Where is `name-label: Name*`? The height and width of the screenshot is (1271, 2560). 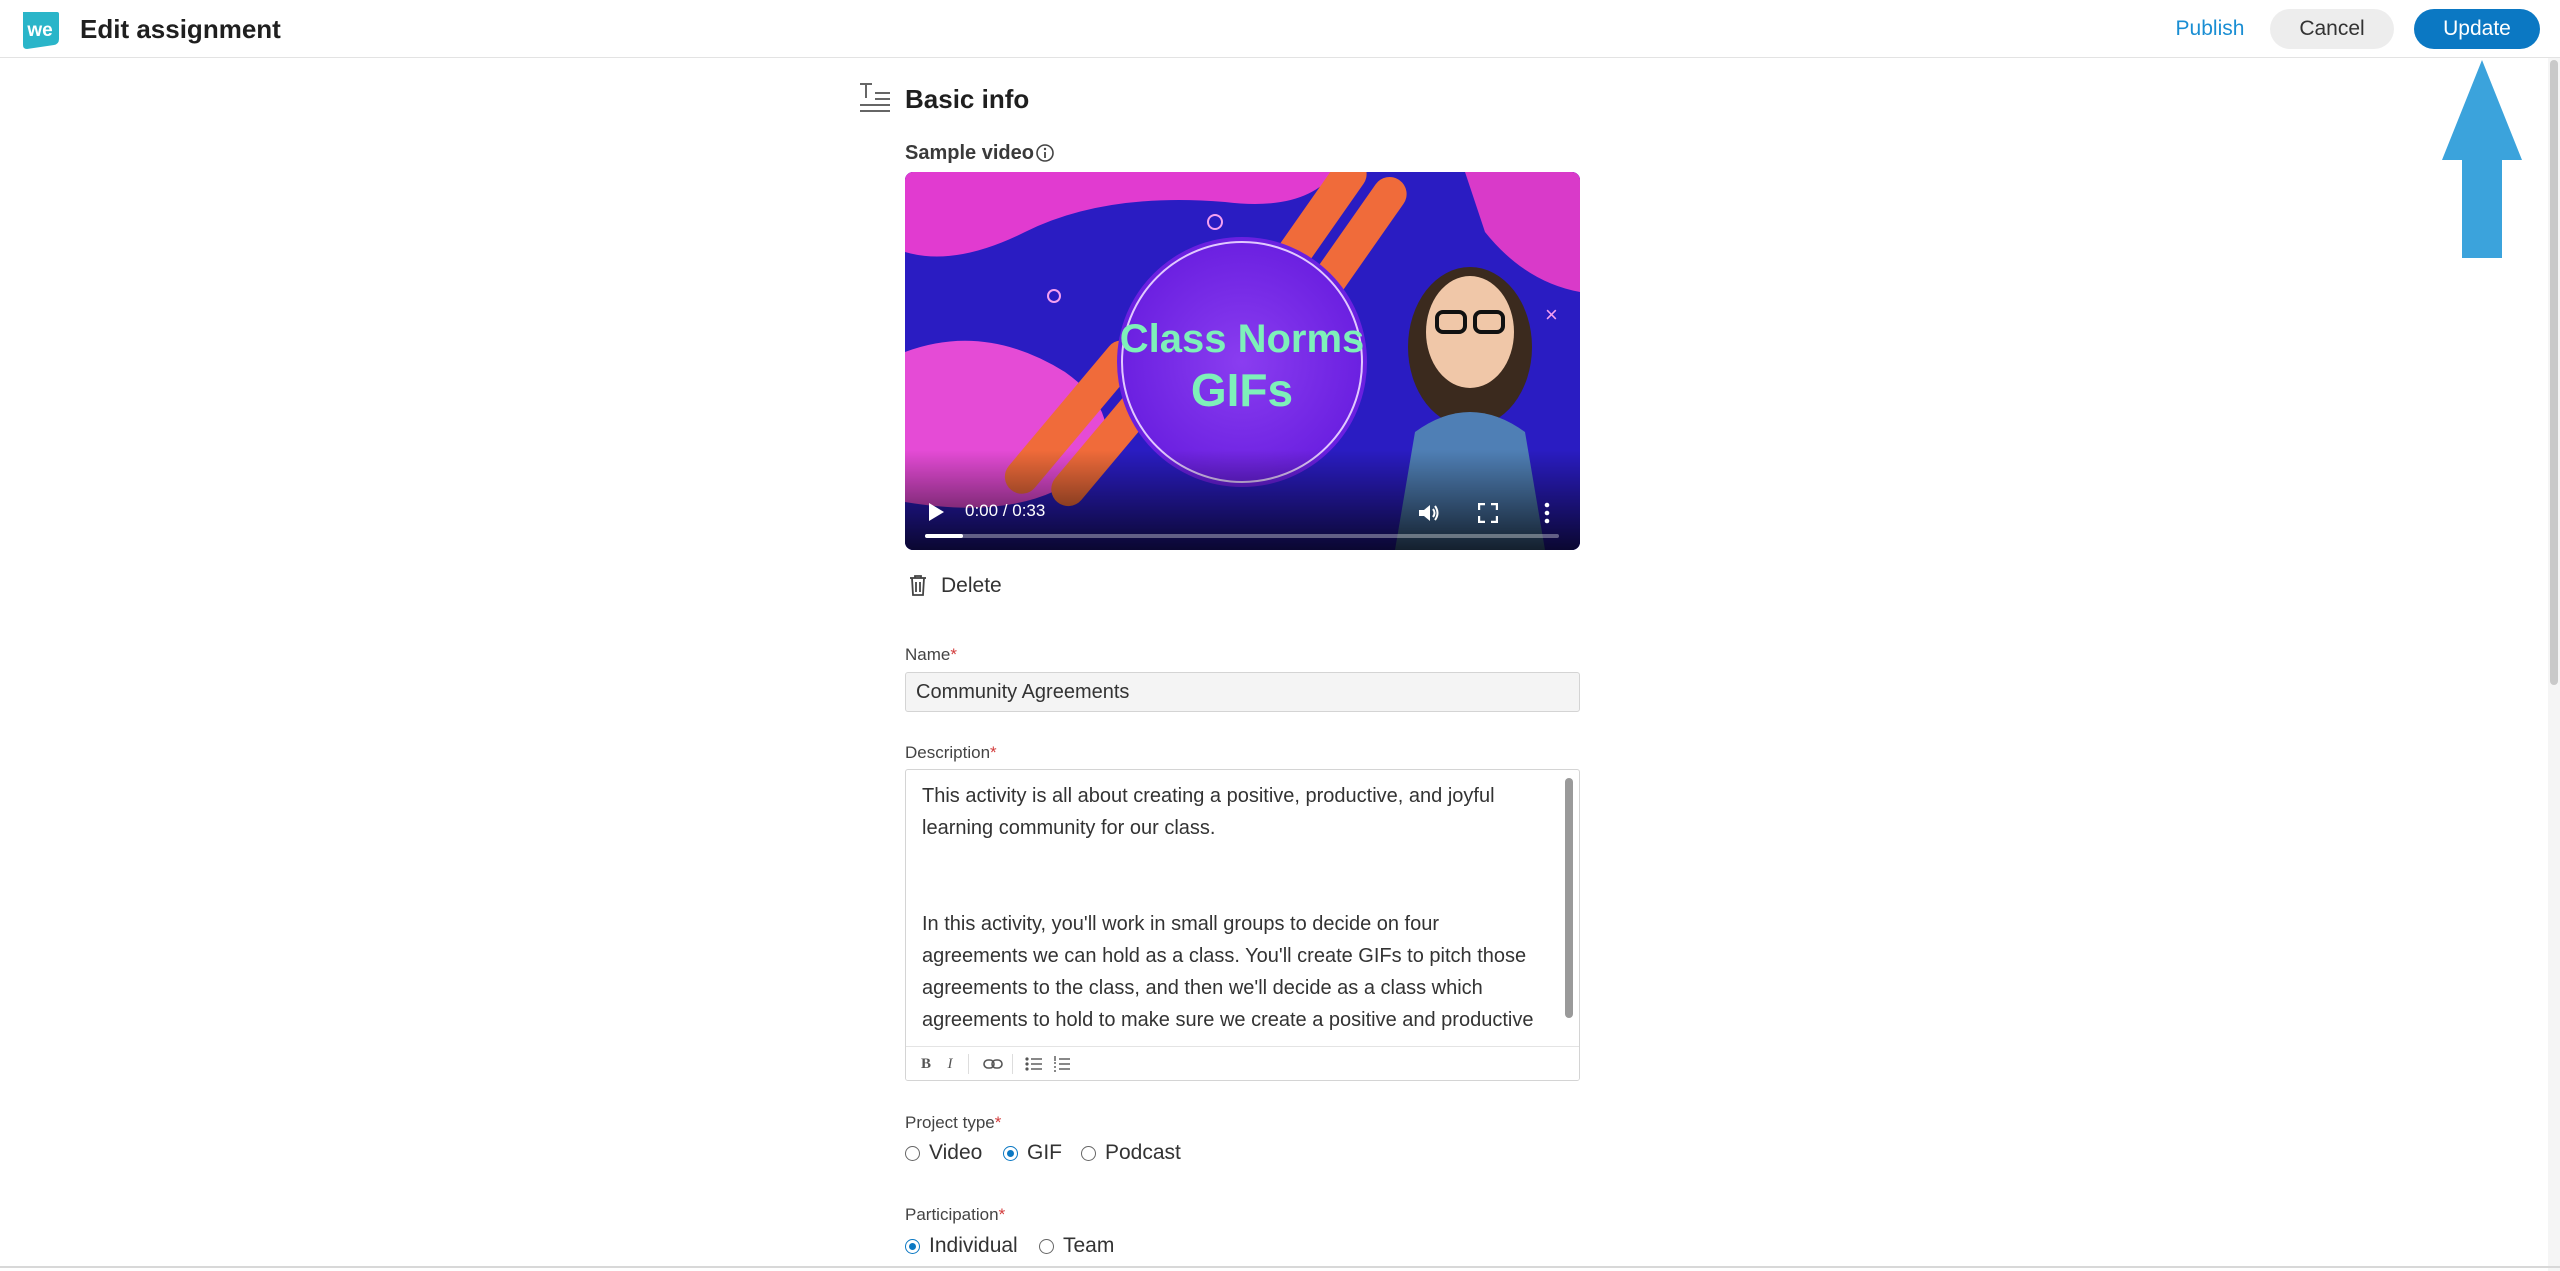
name-label: Name* is located at coordinates (931, 655).